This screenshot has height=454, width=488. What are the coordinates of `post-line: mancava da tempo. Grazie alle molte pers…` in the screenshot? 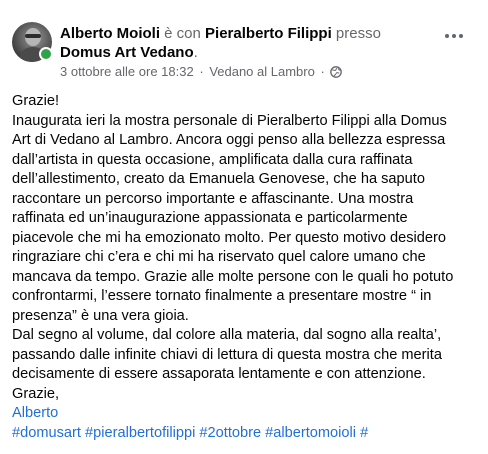 It's located at (233, 276).